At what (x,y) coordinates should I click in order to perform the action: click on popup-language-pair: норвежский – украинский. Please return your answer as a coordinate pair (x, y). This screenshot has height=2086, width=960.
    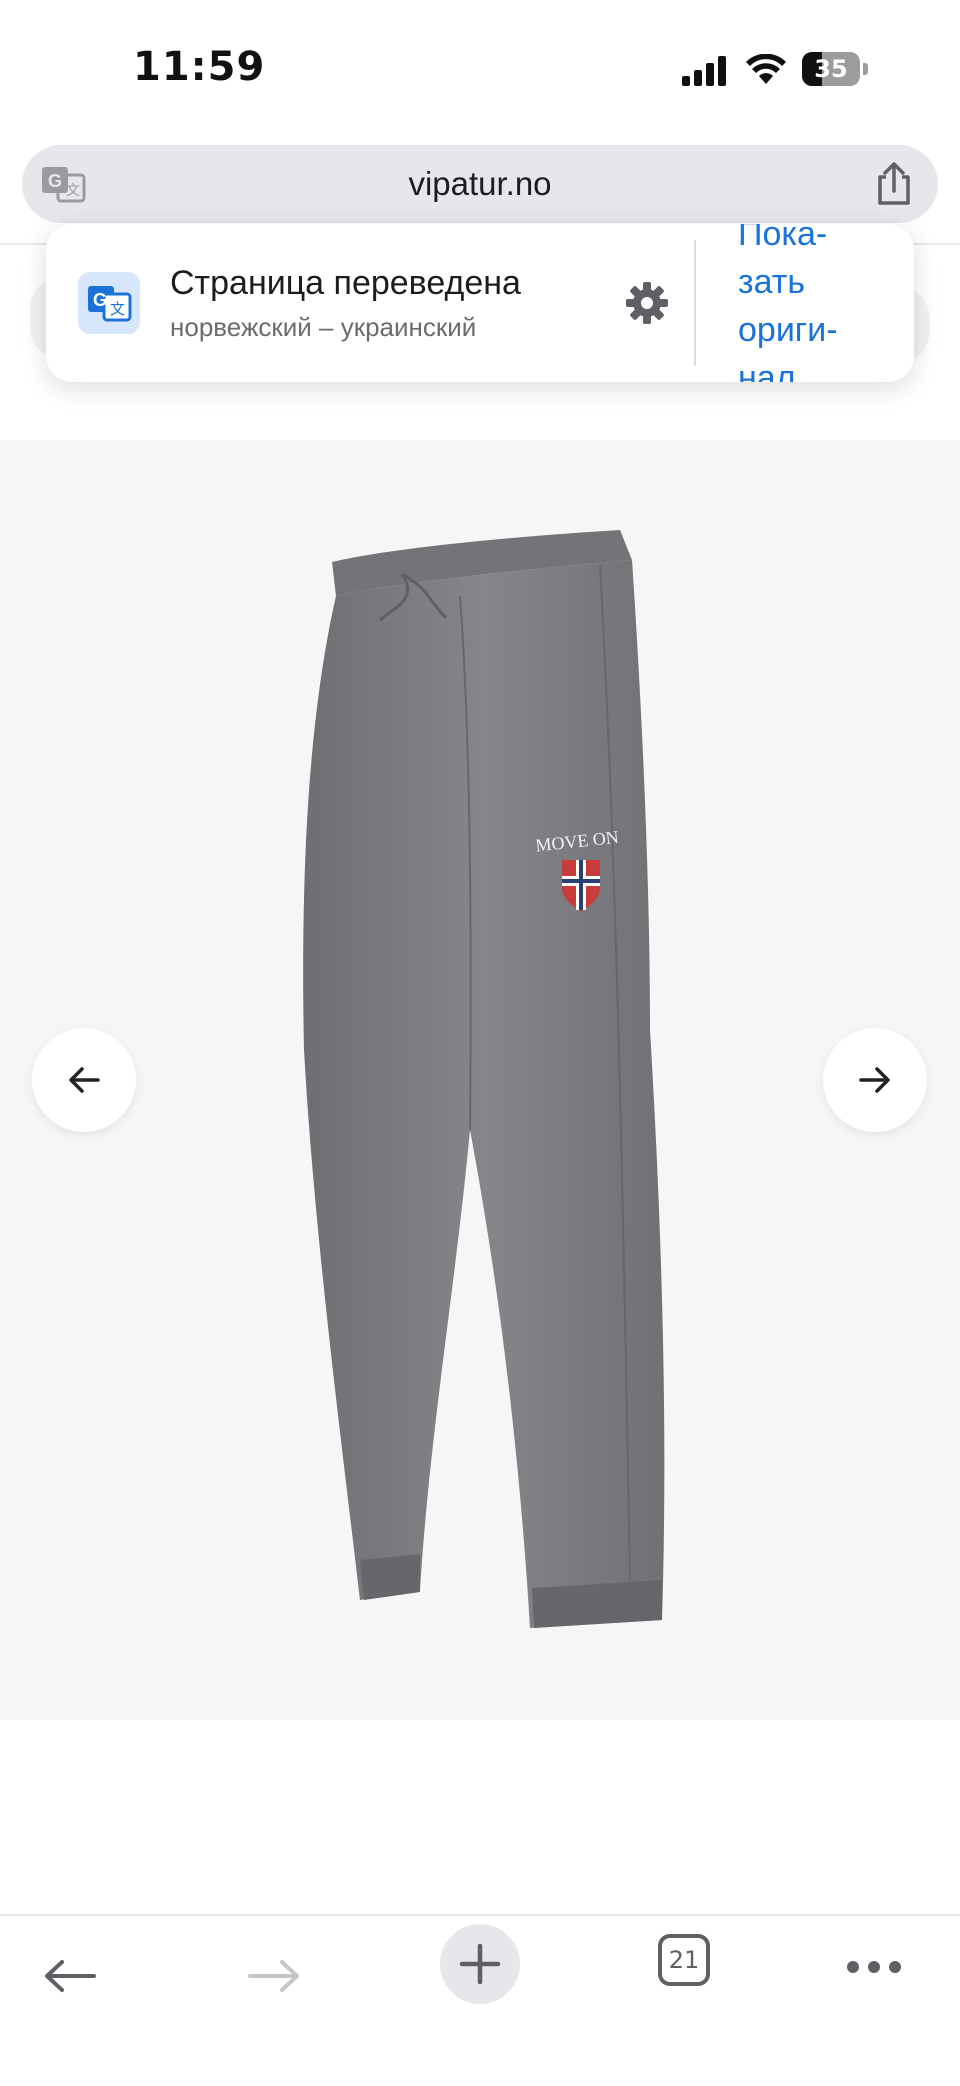
    Looking at the image, I should click on (323, 327).